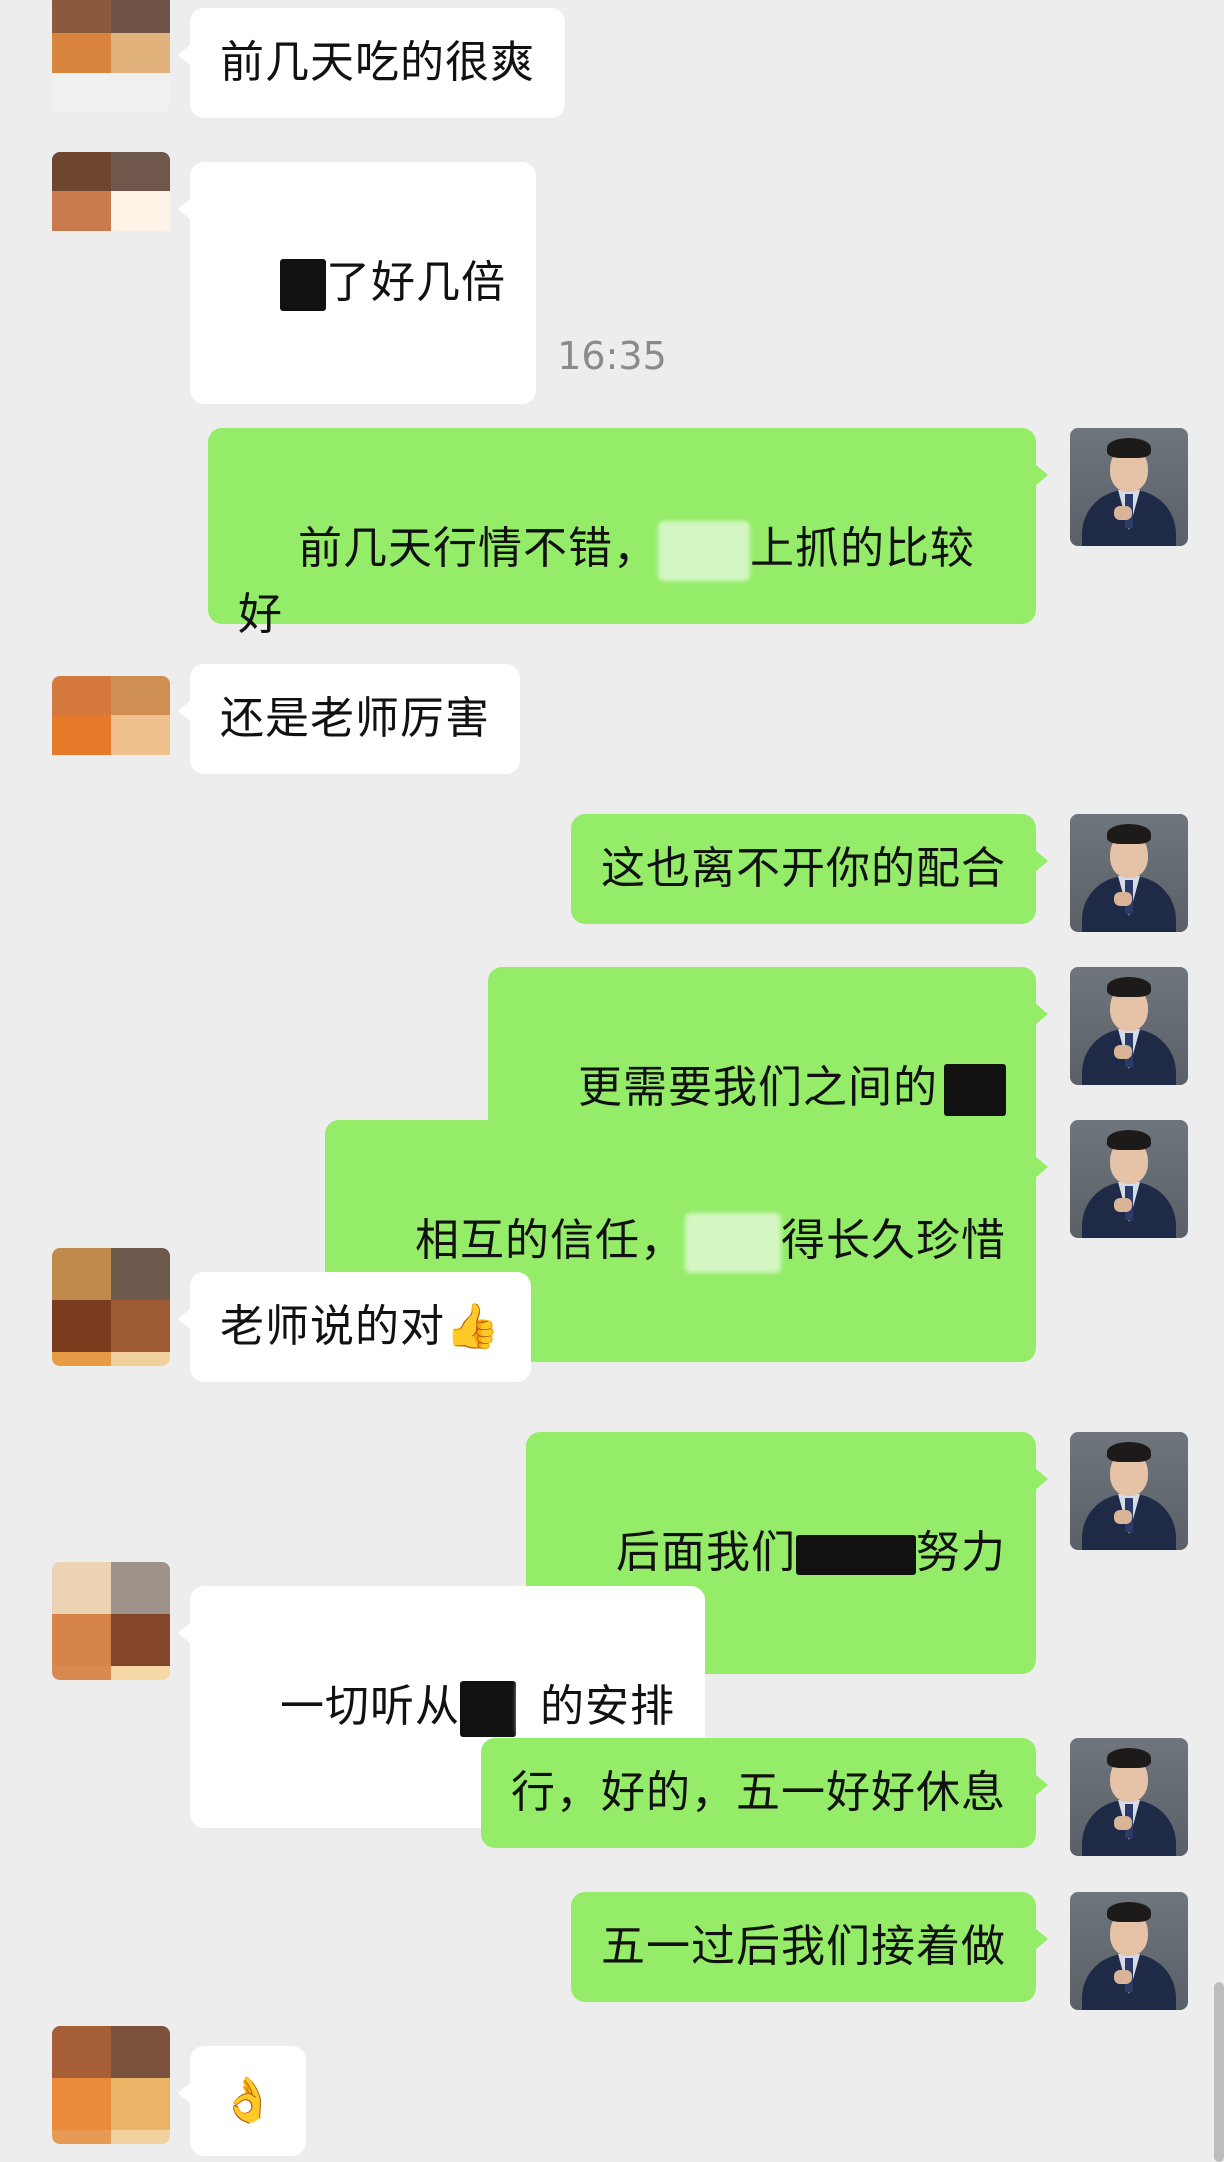  I want to click on message-text: 一切听从, so click(369, 1706).